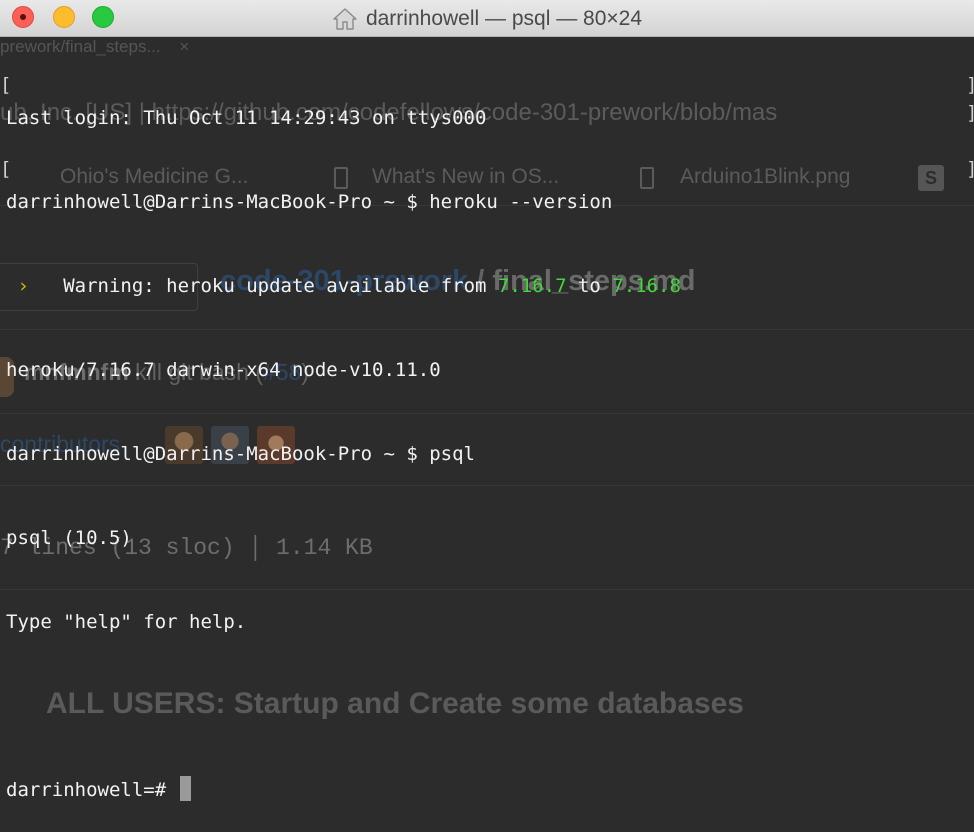 The width and height of the screenshot is (974, 832). I want to click on heroku-version-output: heroku/7.16.7 darwin-x64 node-v10.11.0, so click(223, 370).